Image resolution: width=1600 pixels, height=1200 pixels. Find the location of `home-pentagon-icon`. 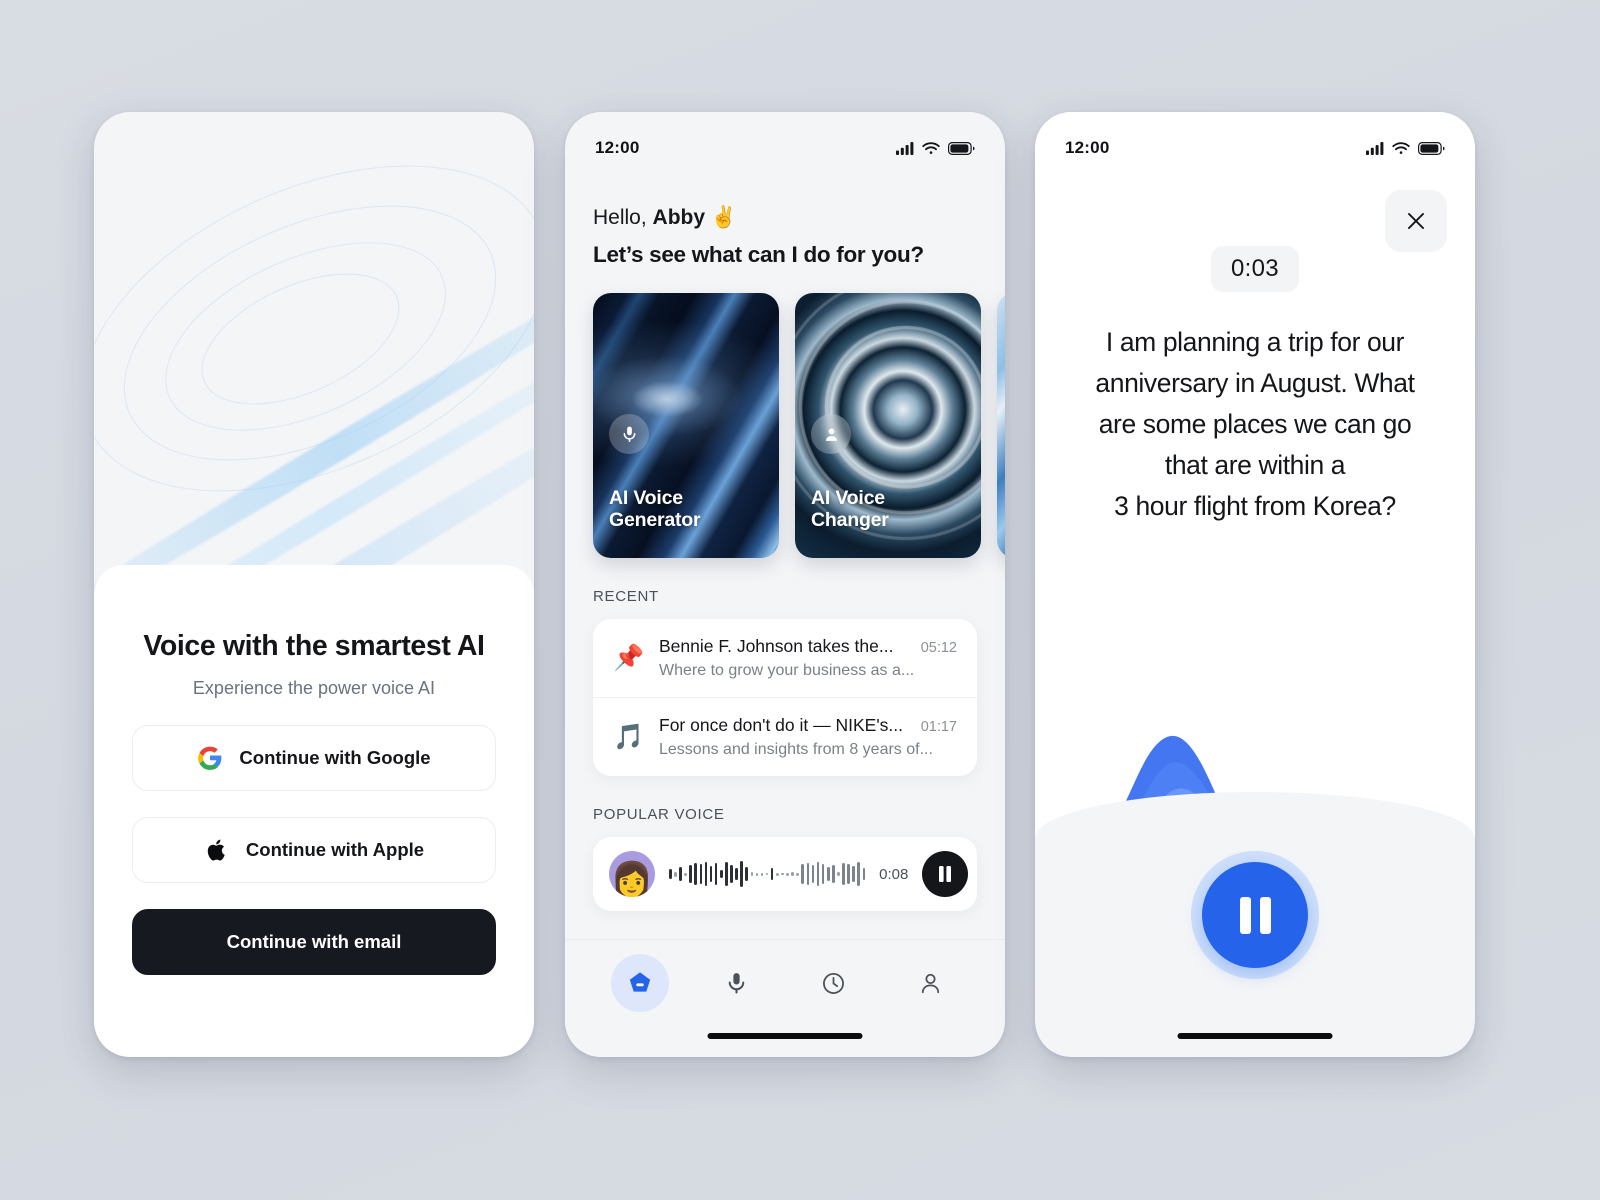

home-pentagon-icon is located at coordinates (639, 983).